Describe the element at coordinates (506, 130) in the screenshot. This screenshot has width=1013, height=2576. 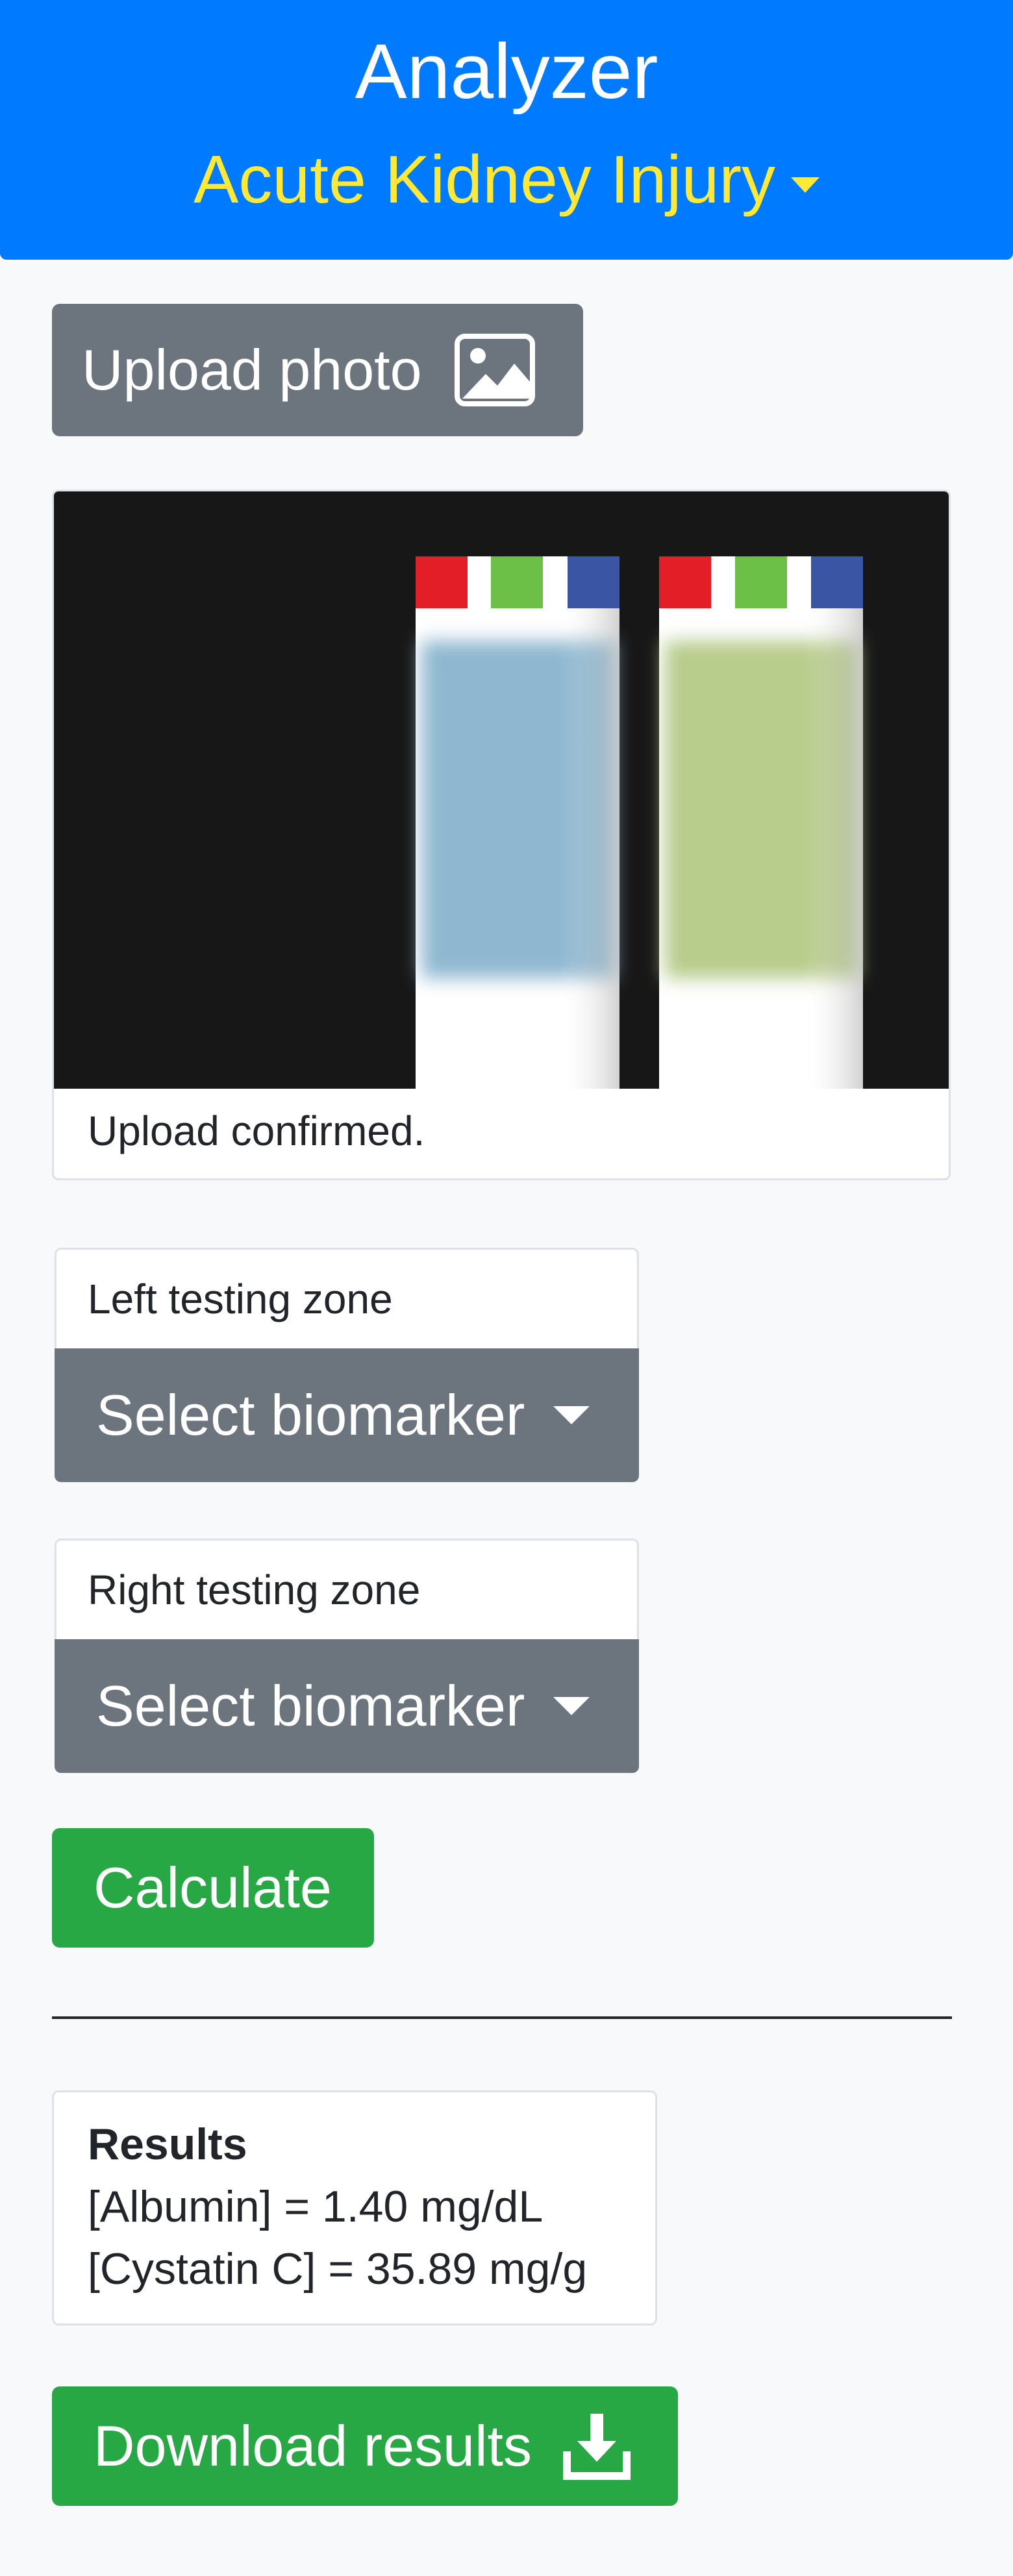
I see `app-header: Analyzer Acute Kidney Injury` at that location.